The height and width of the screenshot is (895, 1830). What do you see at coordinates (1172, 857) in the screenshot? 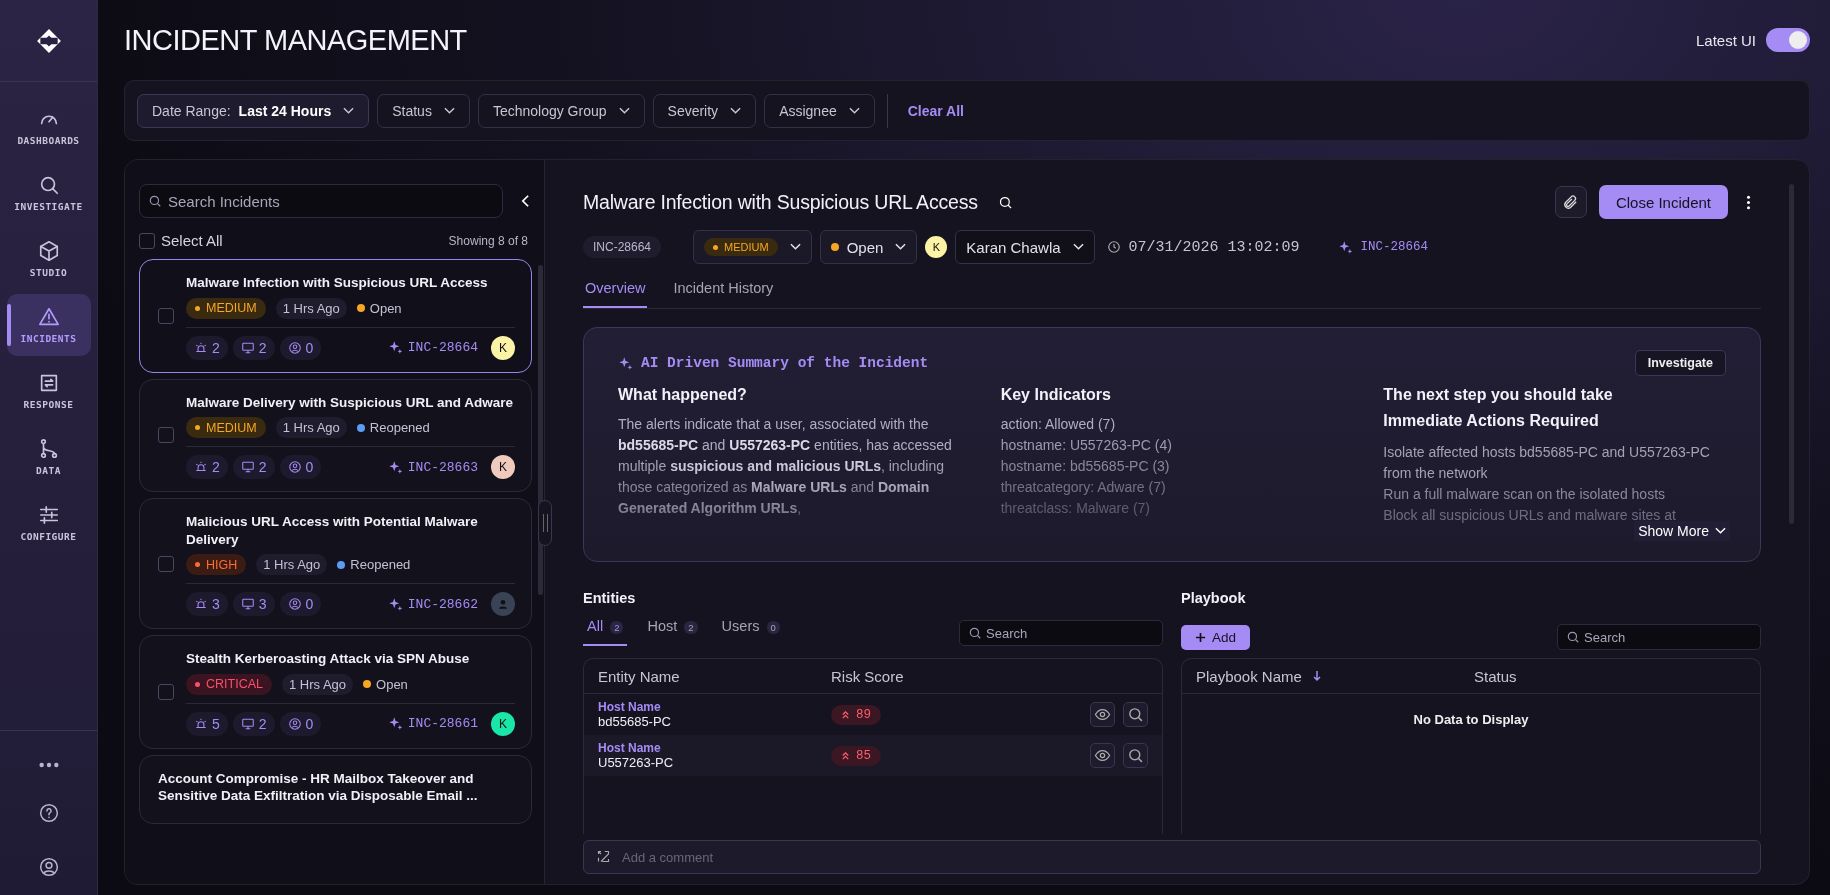
I see `comment-field: Add a comment` at bounding box center [1172, 857].